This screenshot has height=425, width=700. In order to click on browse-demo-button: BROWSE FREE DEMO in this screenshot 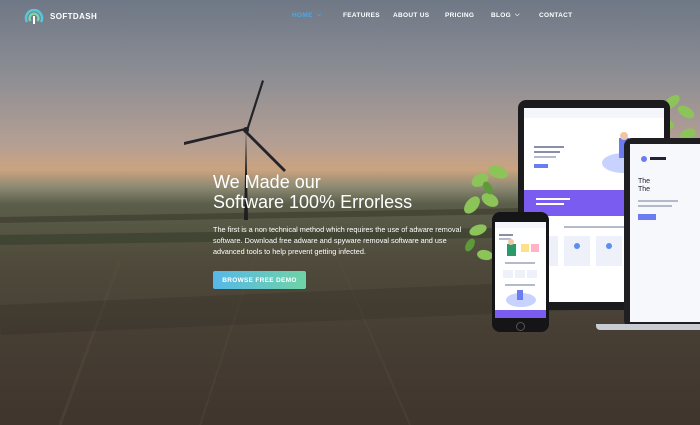, I will do `click(259, 280)`.